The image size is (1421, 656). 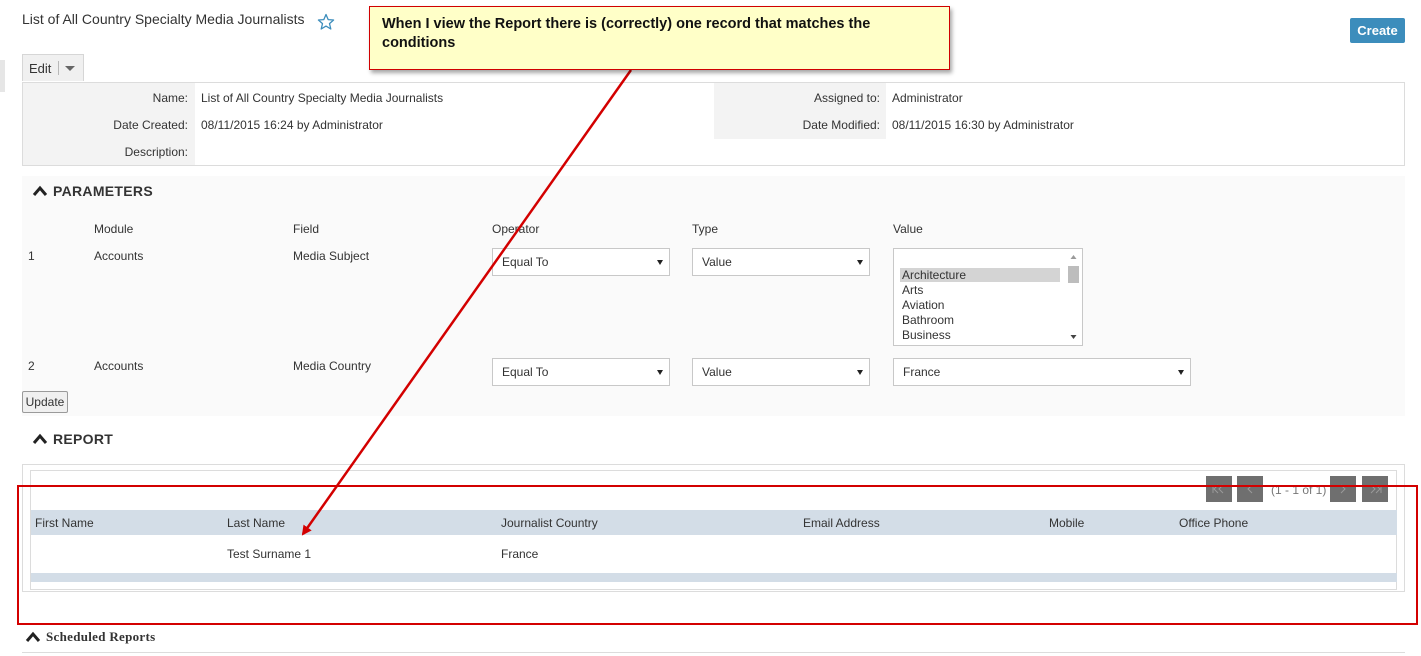 What do you see at coordinates (332, 366) in the screenshot?
I see `param-field: Media Country` at bounding box center [332, 366].